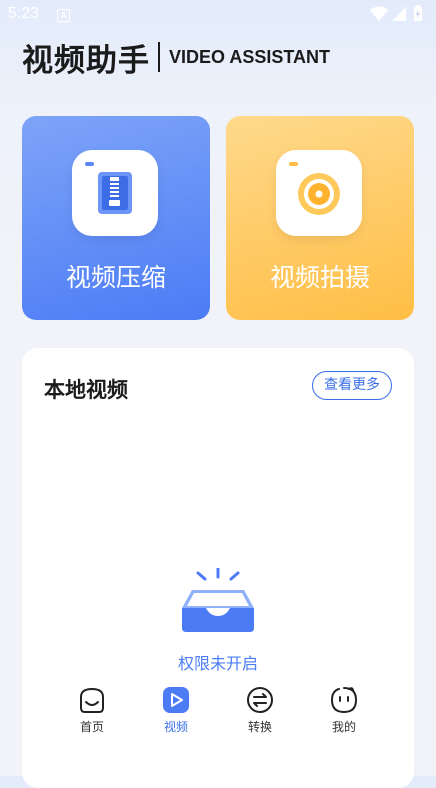 This screenshot has height=788, width=436. What do you see at coordinates (92, 700) in the screenshot?
I see `home-face-icon` at bounding box center [92, 700].